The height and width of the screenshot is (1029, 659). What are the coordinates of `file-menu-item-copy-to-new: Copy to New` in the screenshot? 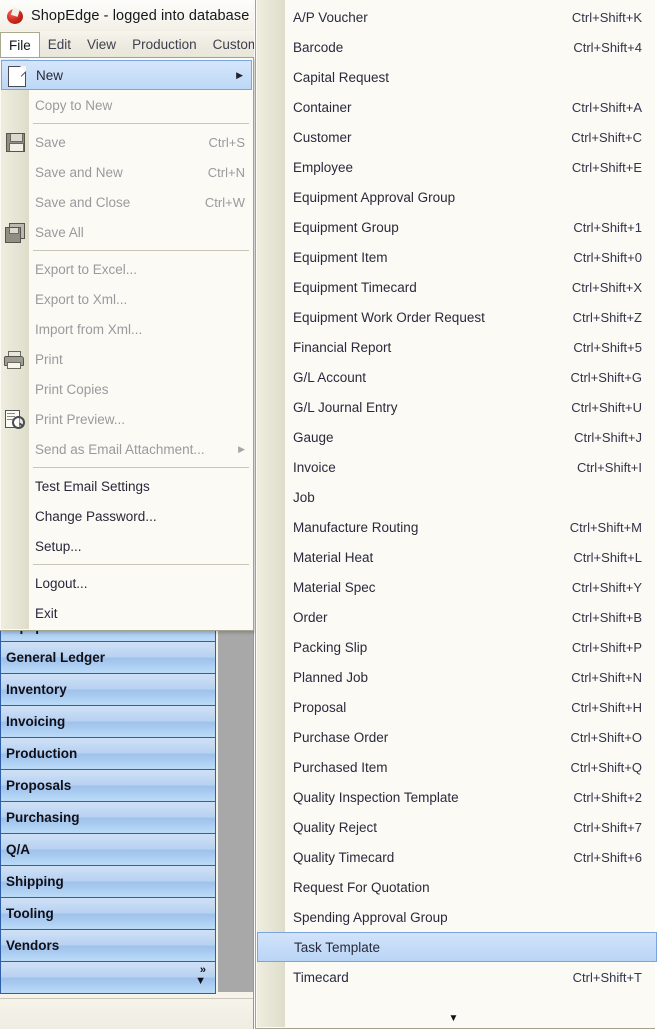 It's located at (126, 105).